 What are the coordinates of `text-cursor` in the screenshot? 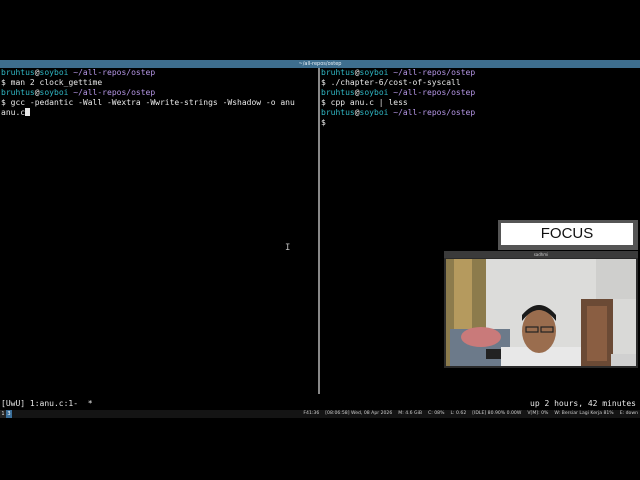 It's located at (28, 112).